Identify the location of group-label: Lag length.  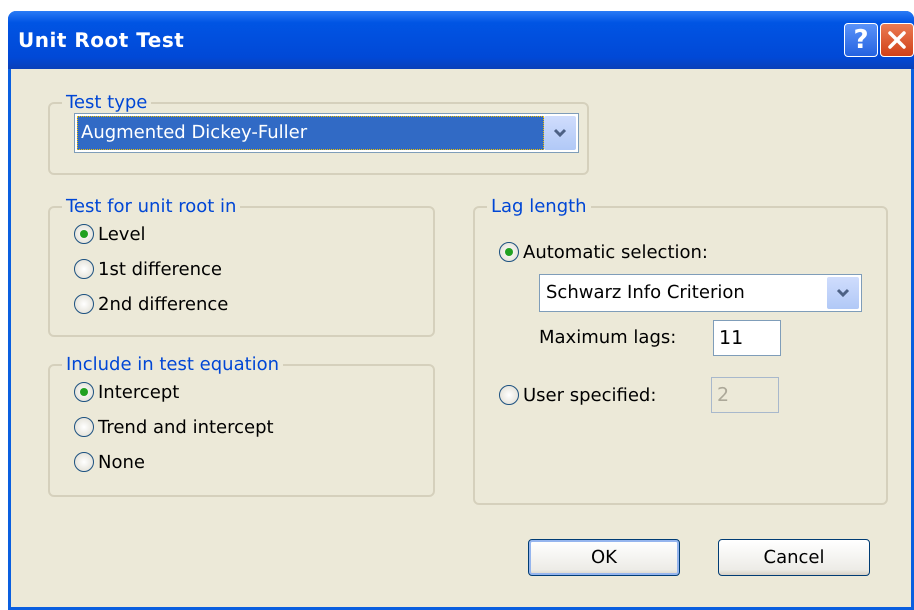
(539, 207).